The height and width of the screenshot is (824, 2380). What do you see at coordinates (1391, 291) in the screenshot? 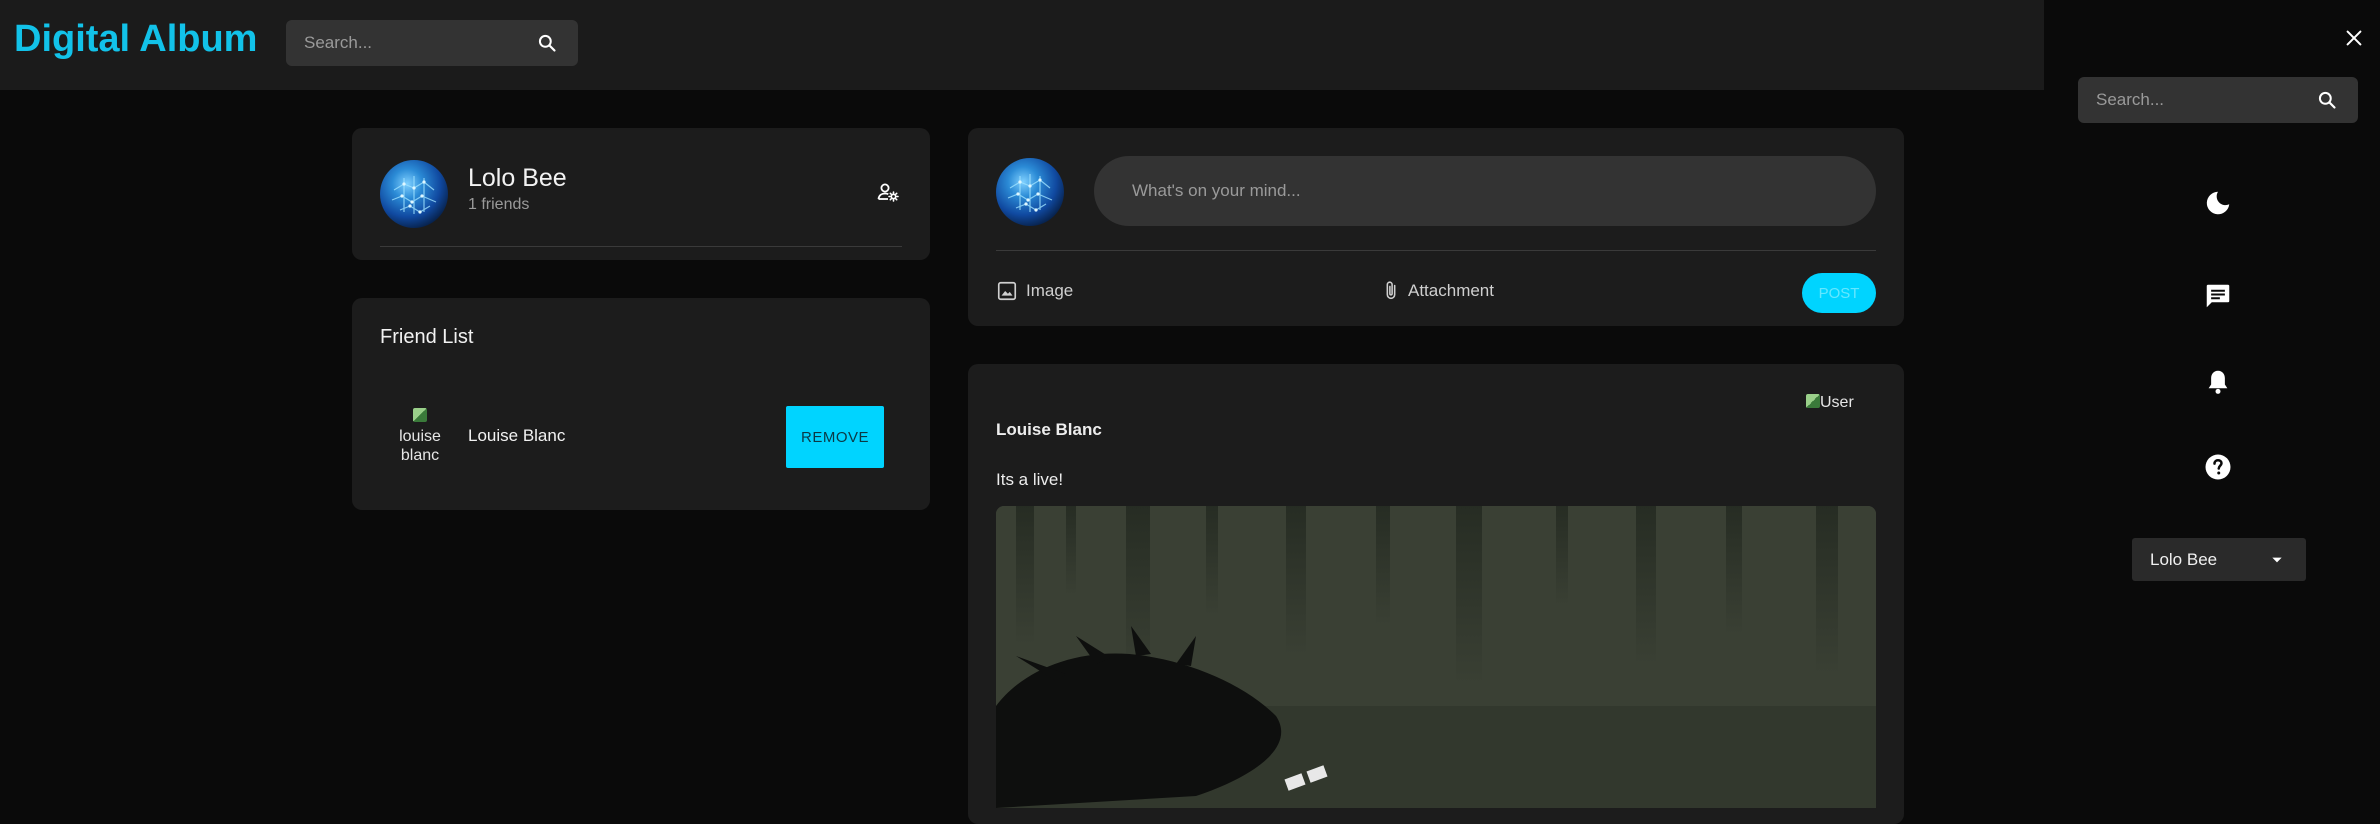
I see `attachment-icon` at bounding box center [1391, 291].